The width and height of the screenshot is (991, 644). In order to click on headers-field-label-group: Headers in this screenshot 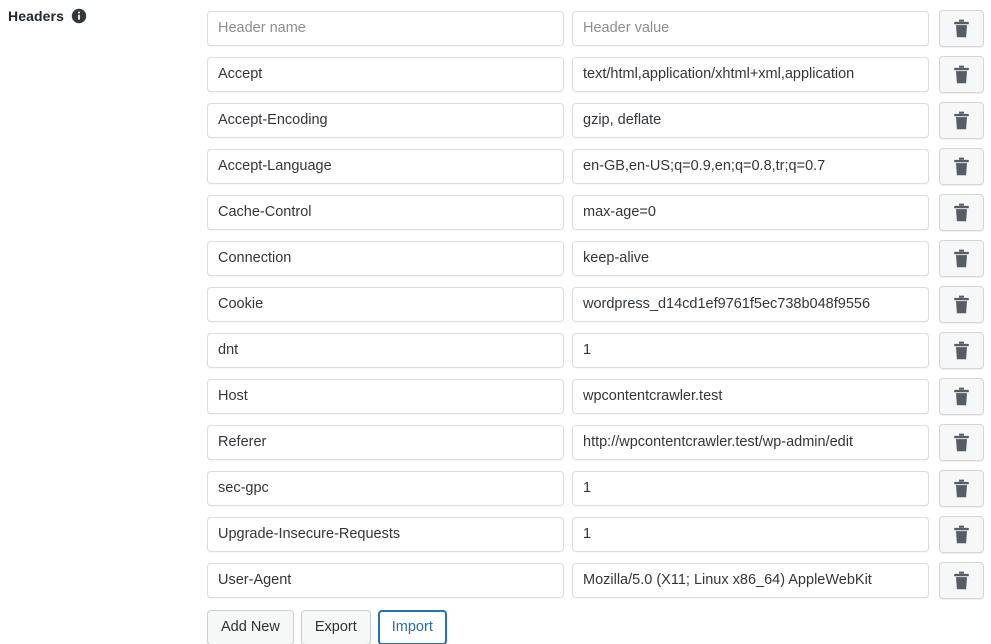, I will do `click(97, 16)`.